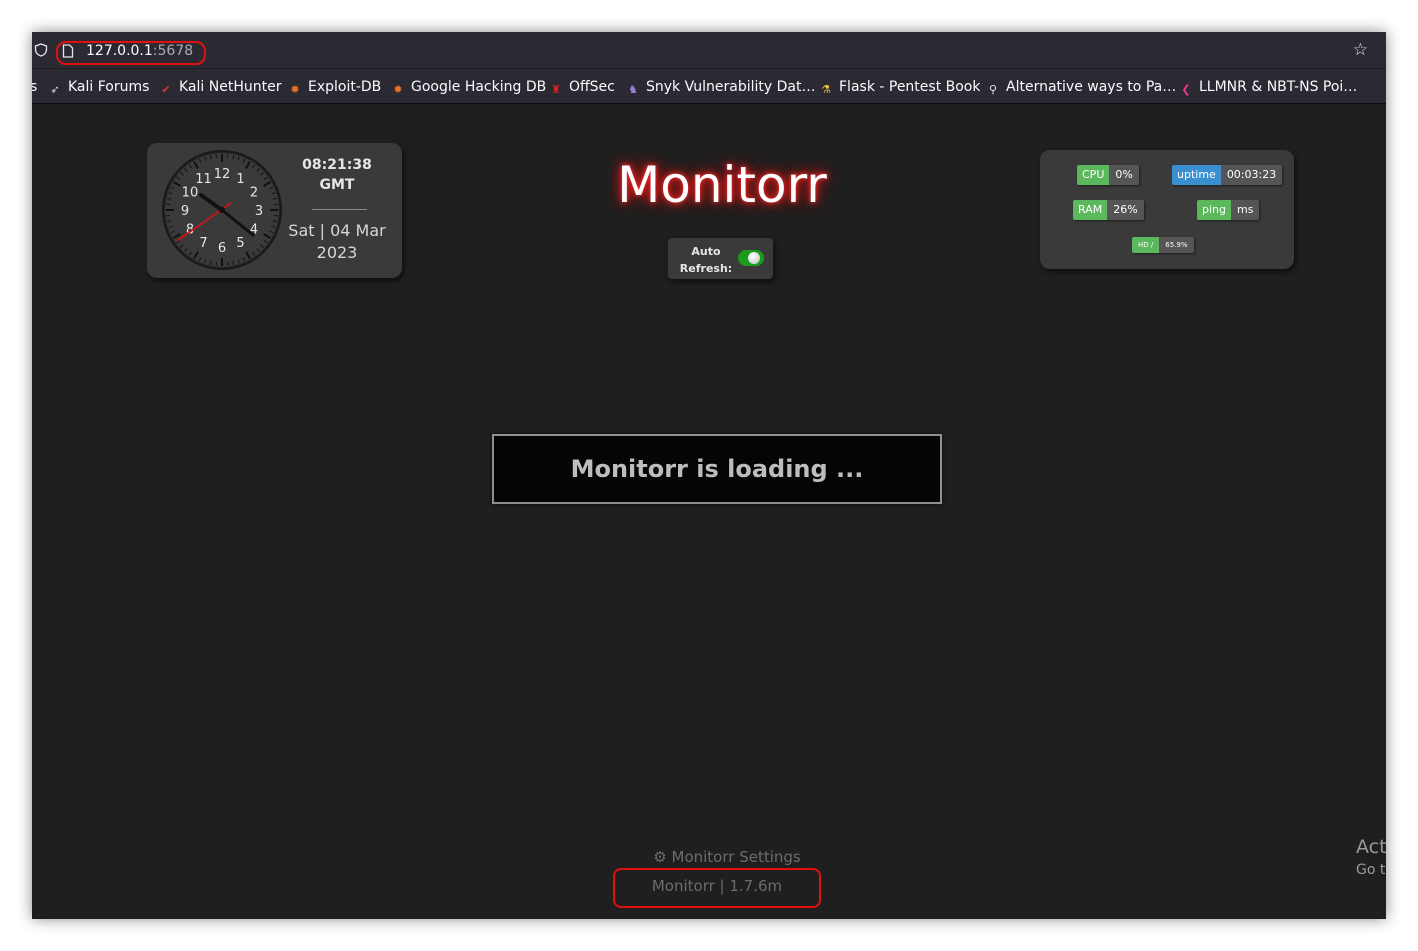 This screenshot has height=951, width=1418. I want to click on clock-date-year: 2023, so click(337, 252).